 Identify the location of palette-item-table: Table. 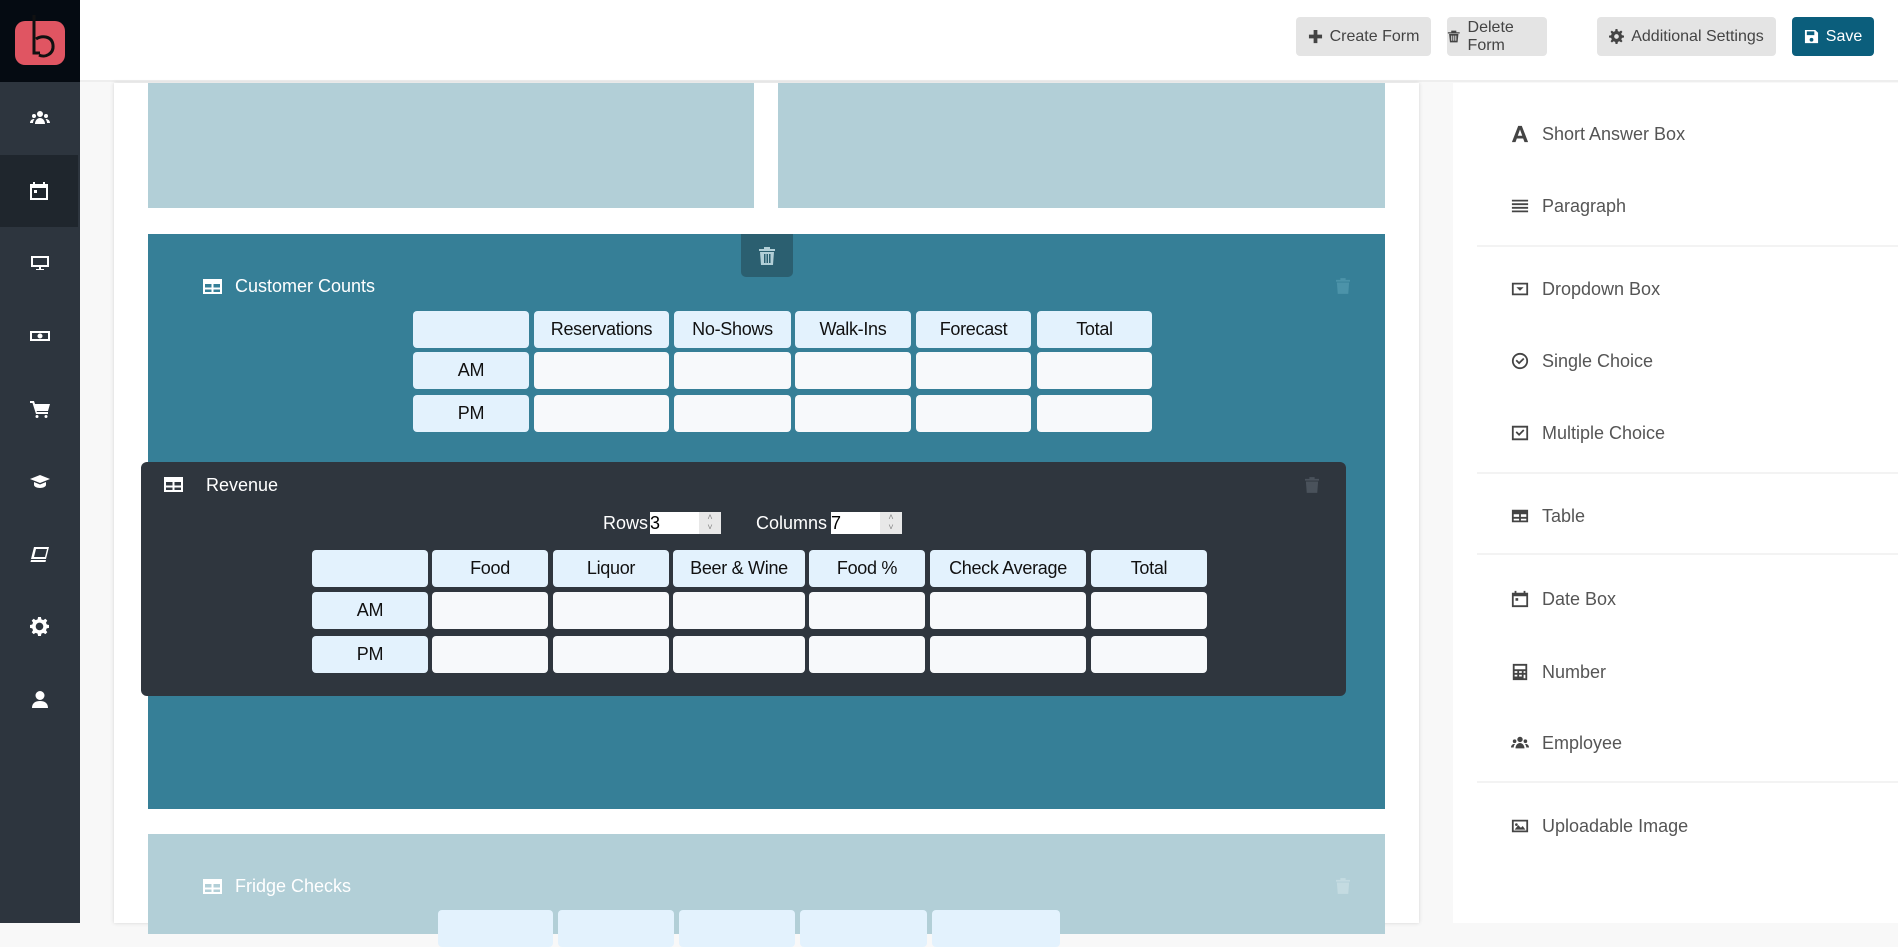
(1675, 516).